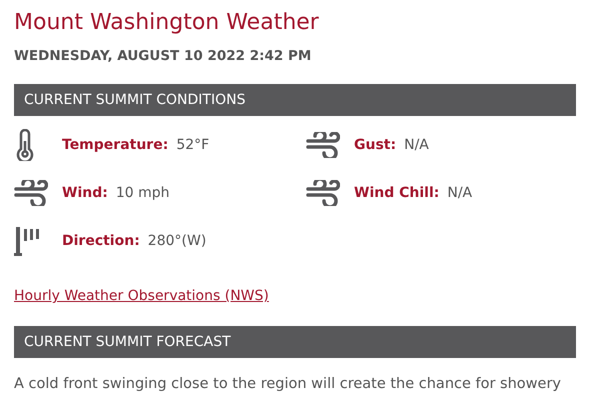 This screenshot has width=600, height=407. I want to click on condition-label: Temperature:, so click(115, 145).